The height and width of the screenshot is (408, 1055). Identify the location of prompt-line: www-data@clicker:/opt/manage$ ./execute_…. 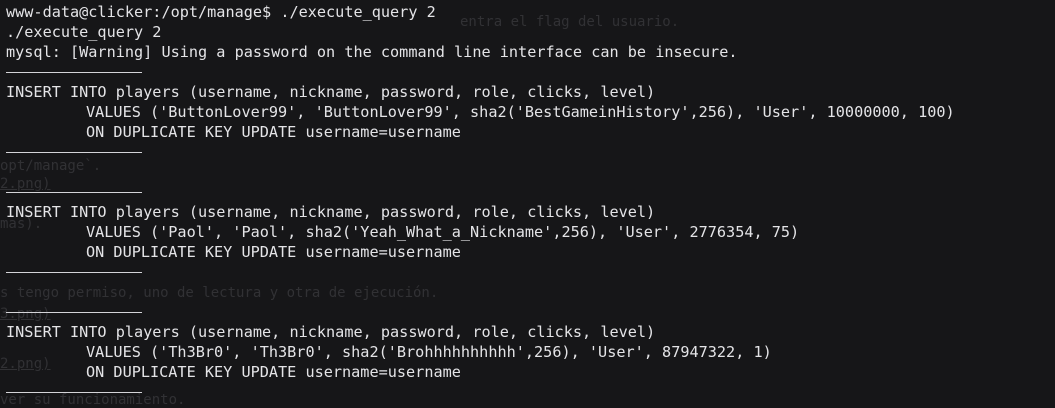
(530, 12).